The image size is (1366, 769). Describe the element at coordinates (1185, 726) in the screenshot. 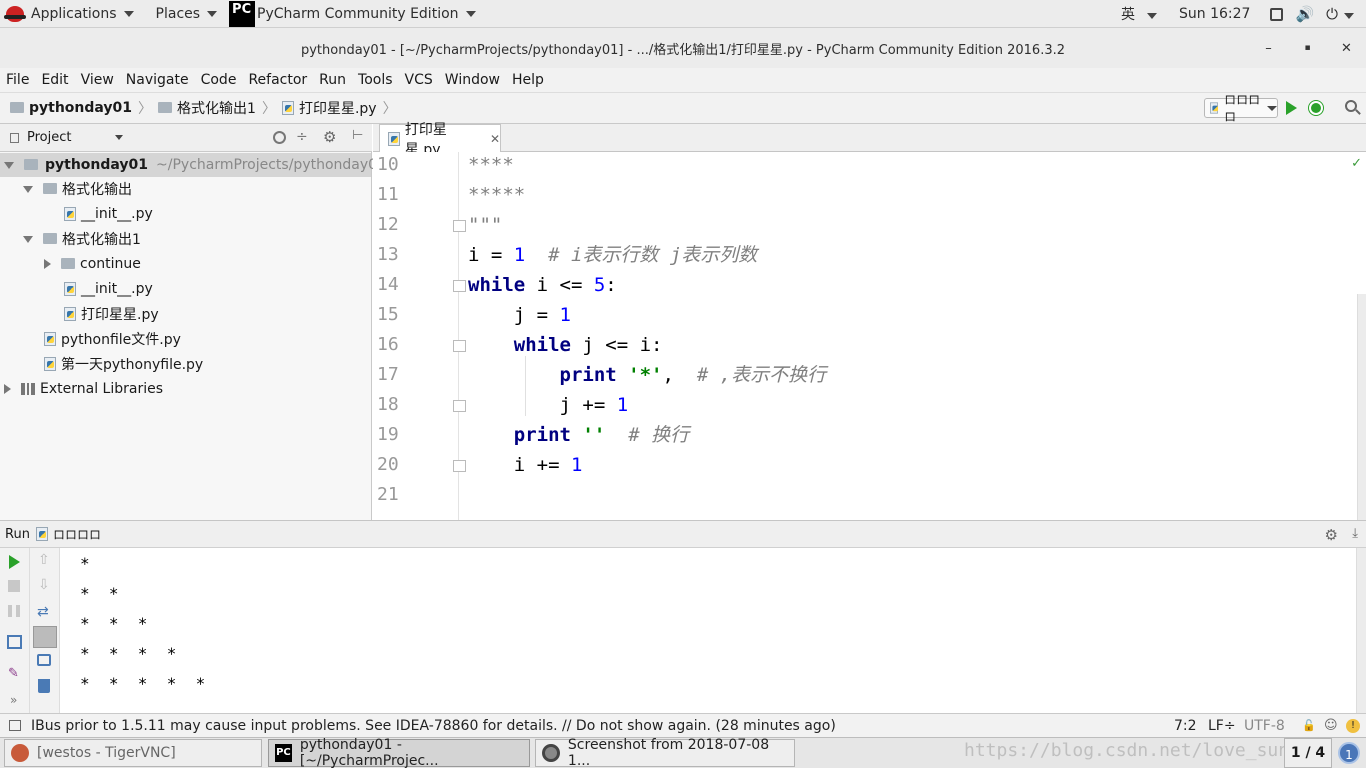

I see `caret-position: 7:2` at that location.